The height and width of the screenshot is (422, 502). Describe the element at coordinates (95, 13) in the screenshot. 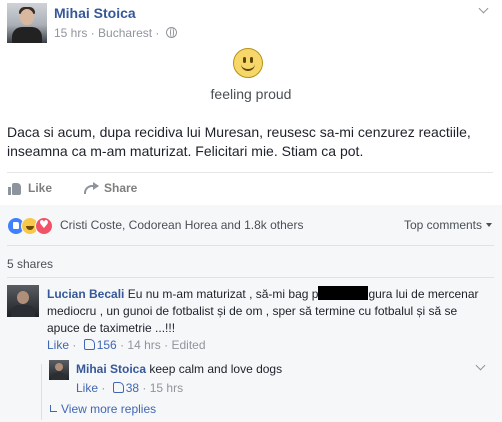

I see `post-author-name: Mihai Stoica` at that location.